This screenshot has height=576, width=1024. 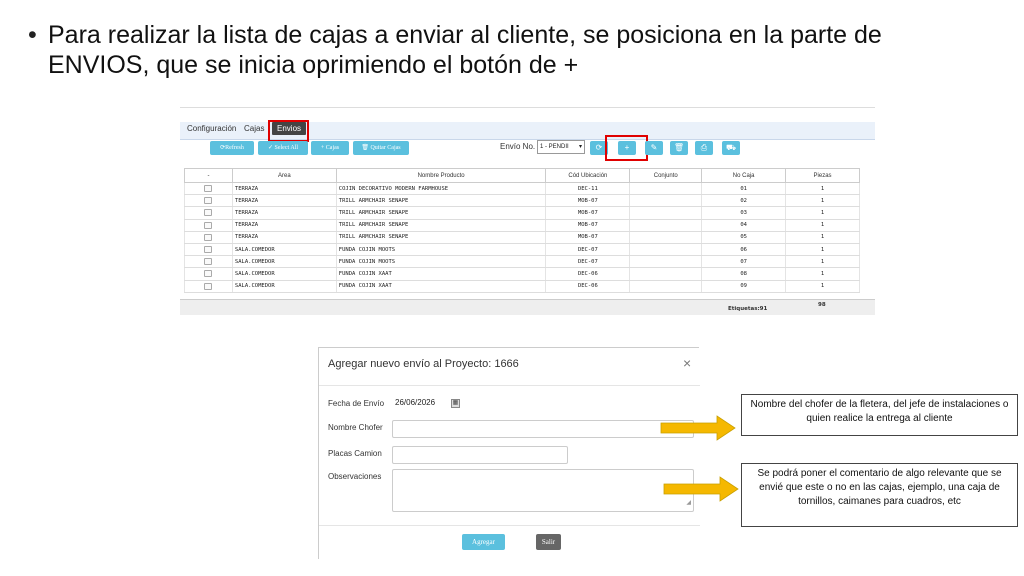 I want to click on col-header-area: Area, so click(x=284, y=175).